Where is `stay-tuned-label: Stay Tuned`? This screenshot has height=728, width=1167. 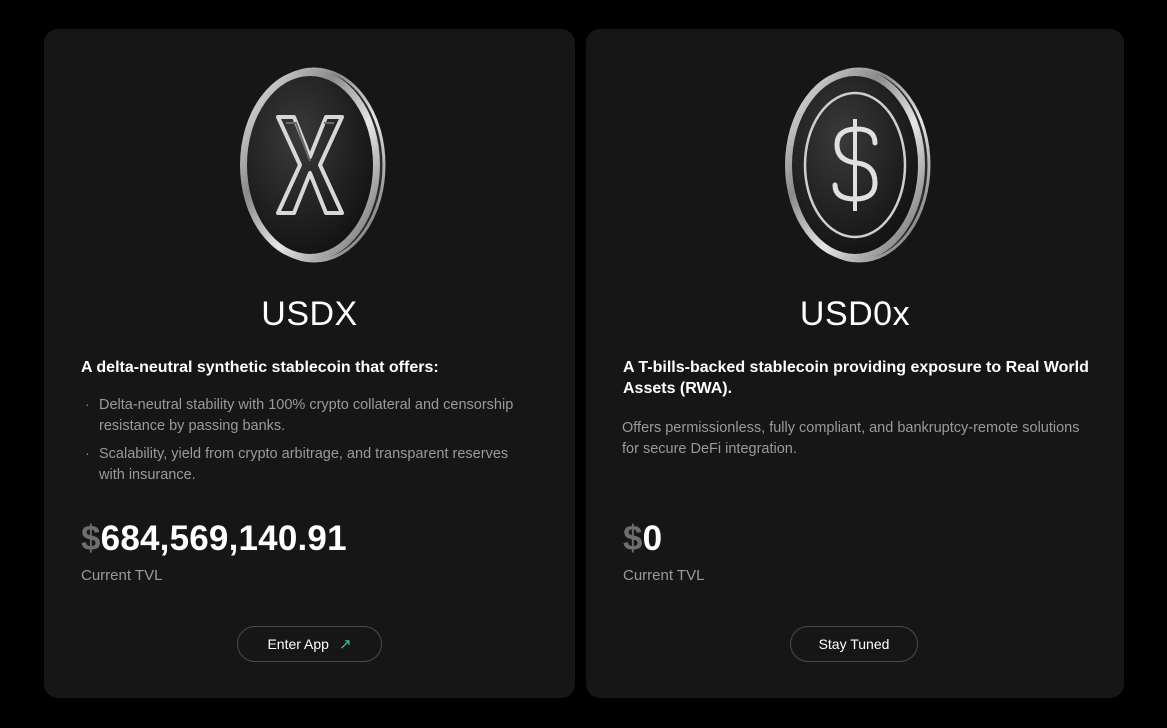
stay-tuned-label: Stay Tuned is located at coordinates (854, 644).